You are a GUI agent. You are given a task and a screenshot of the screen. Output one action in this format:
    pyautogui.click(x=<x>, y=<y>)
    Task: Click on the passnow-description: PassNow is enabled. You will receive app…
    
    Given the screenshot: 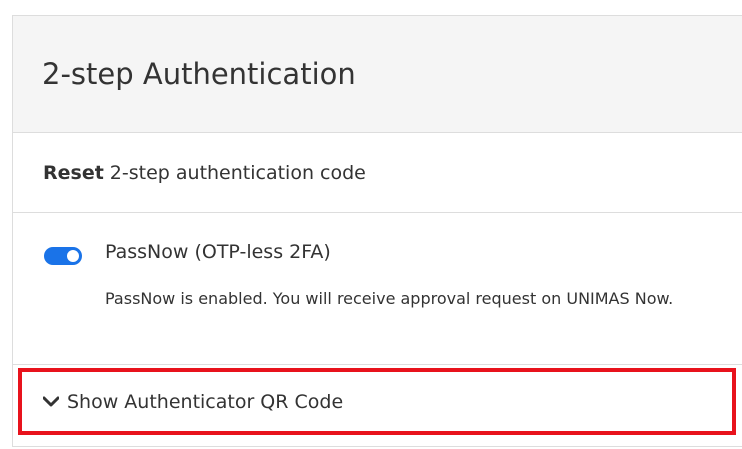 What is the action you would take?
    pyautogui.click(x=389, y=298)
    